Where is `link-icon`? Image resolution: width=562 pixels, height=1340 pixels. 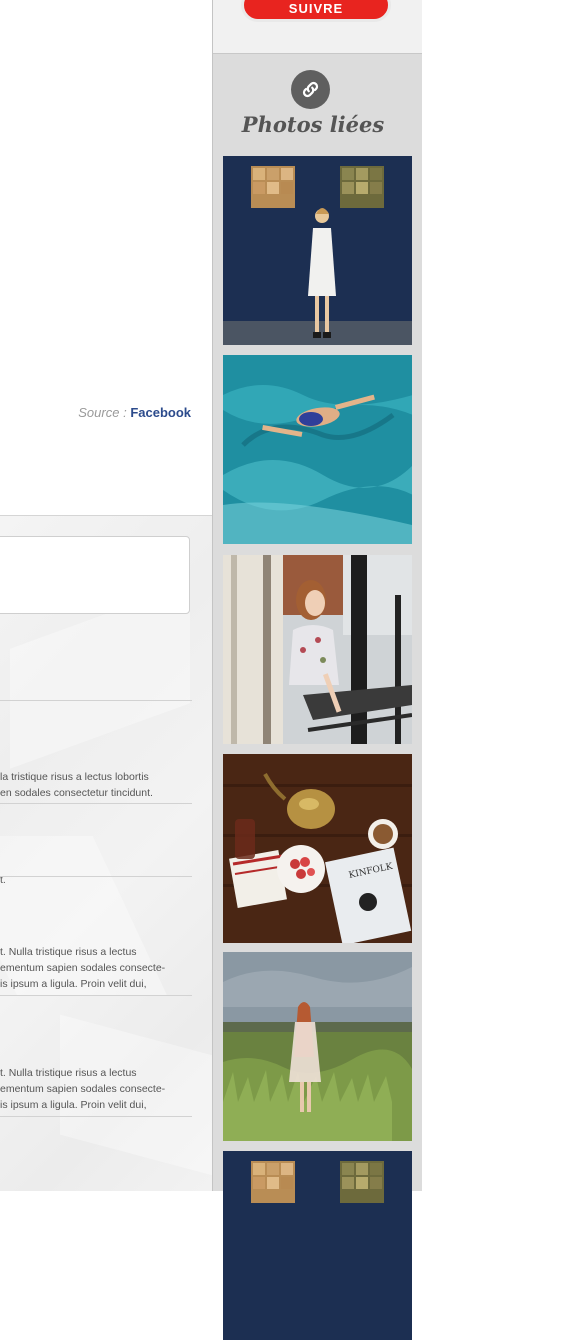 link-icon is located at coordinates (310, 89).